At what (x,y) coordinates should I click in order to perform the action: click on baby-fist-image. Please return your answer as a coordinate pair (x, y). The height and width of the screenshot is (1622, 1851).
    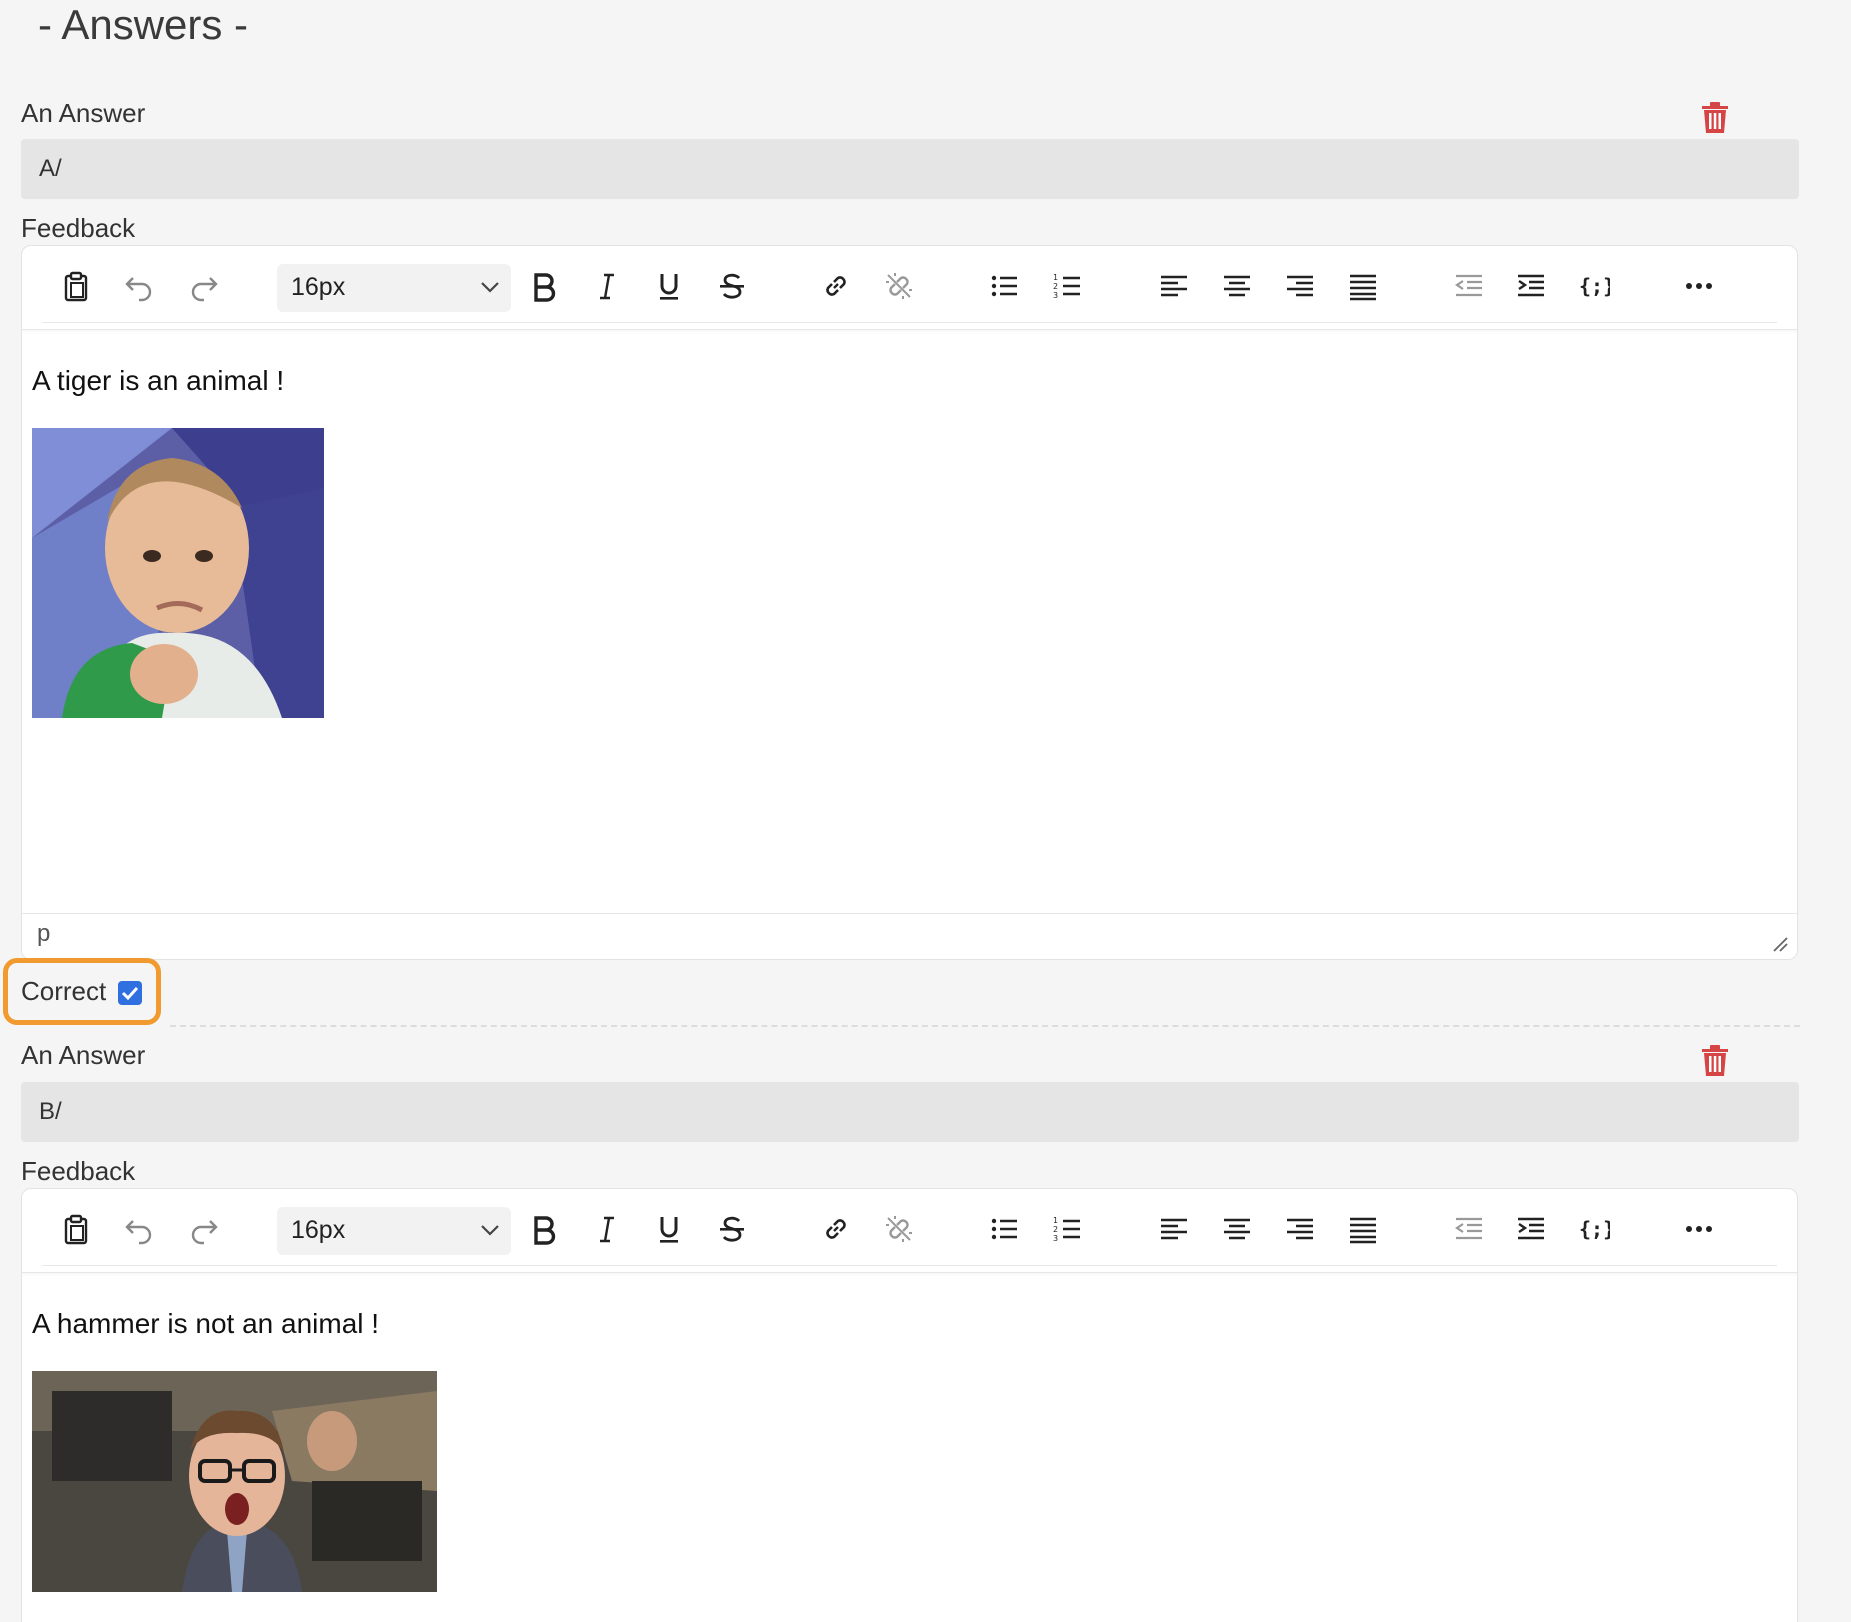
    Looking at the image, I should click on (178, 573).